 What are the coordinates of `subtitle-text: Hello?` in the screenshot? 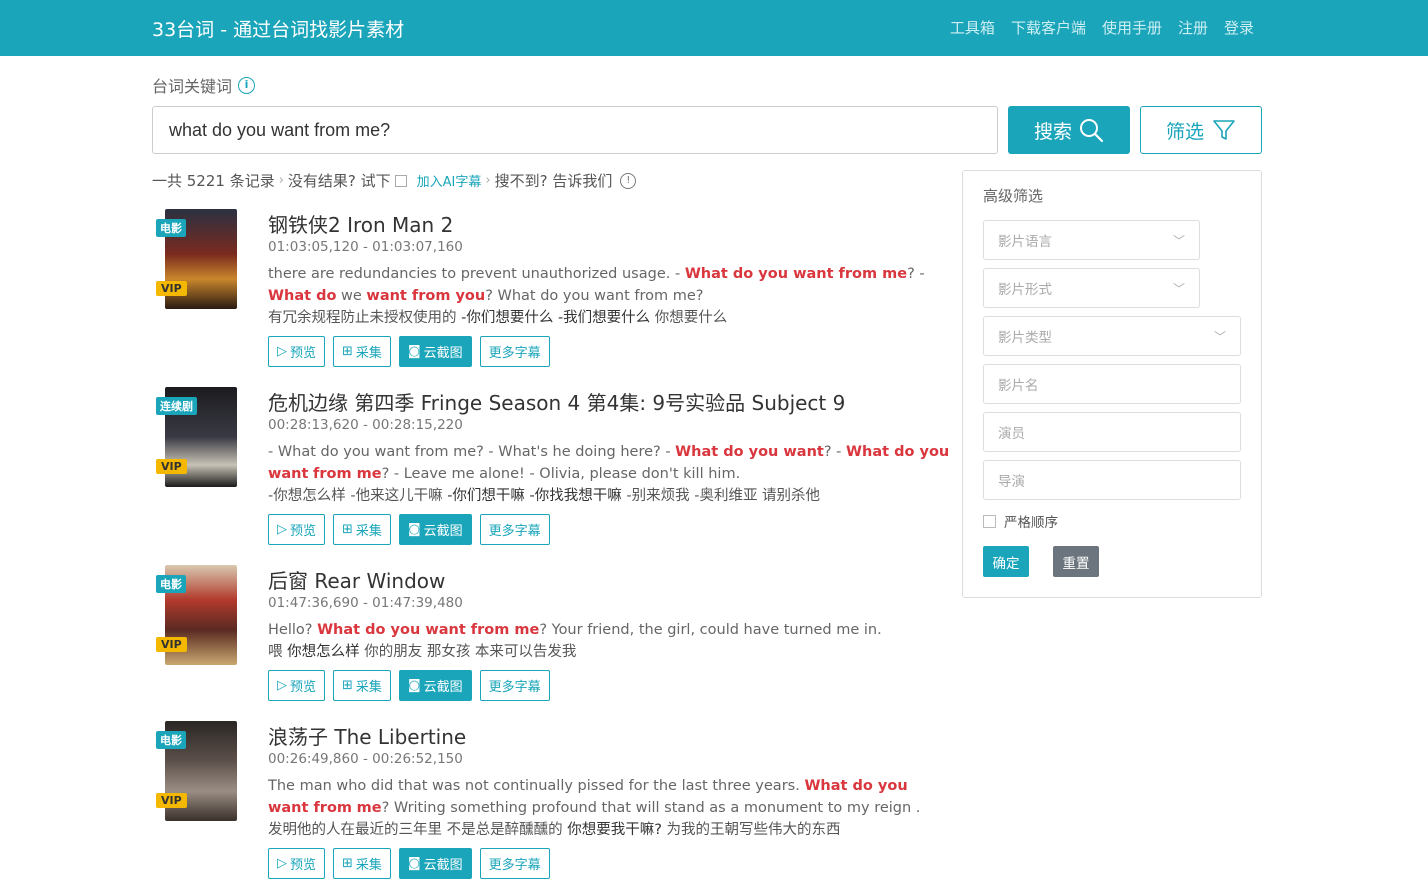 It's located at (293, 630).